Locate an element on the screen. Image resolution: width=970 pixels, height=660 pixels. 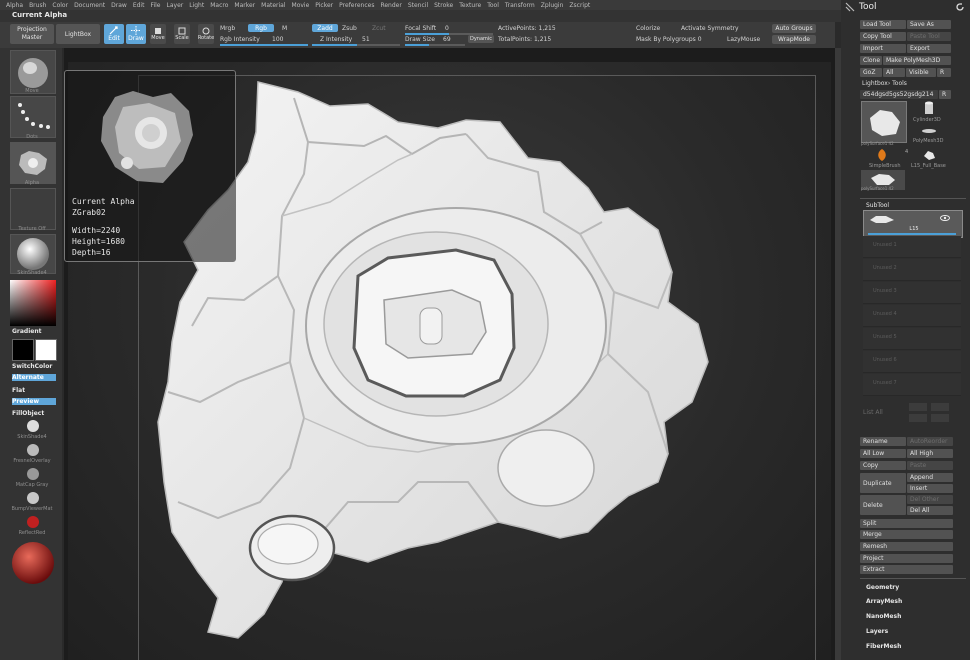
secondary-color-swatch is located at coordinates (23, 350).